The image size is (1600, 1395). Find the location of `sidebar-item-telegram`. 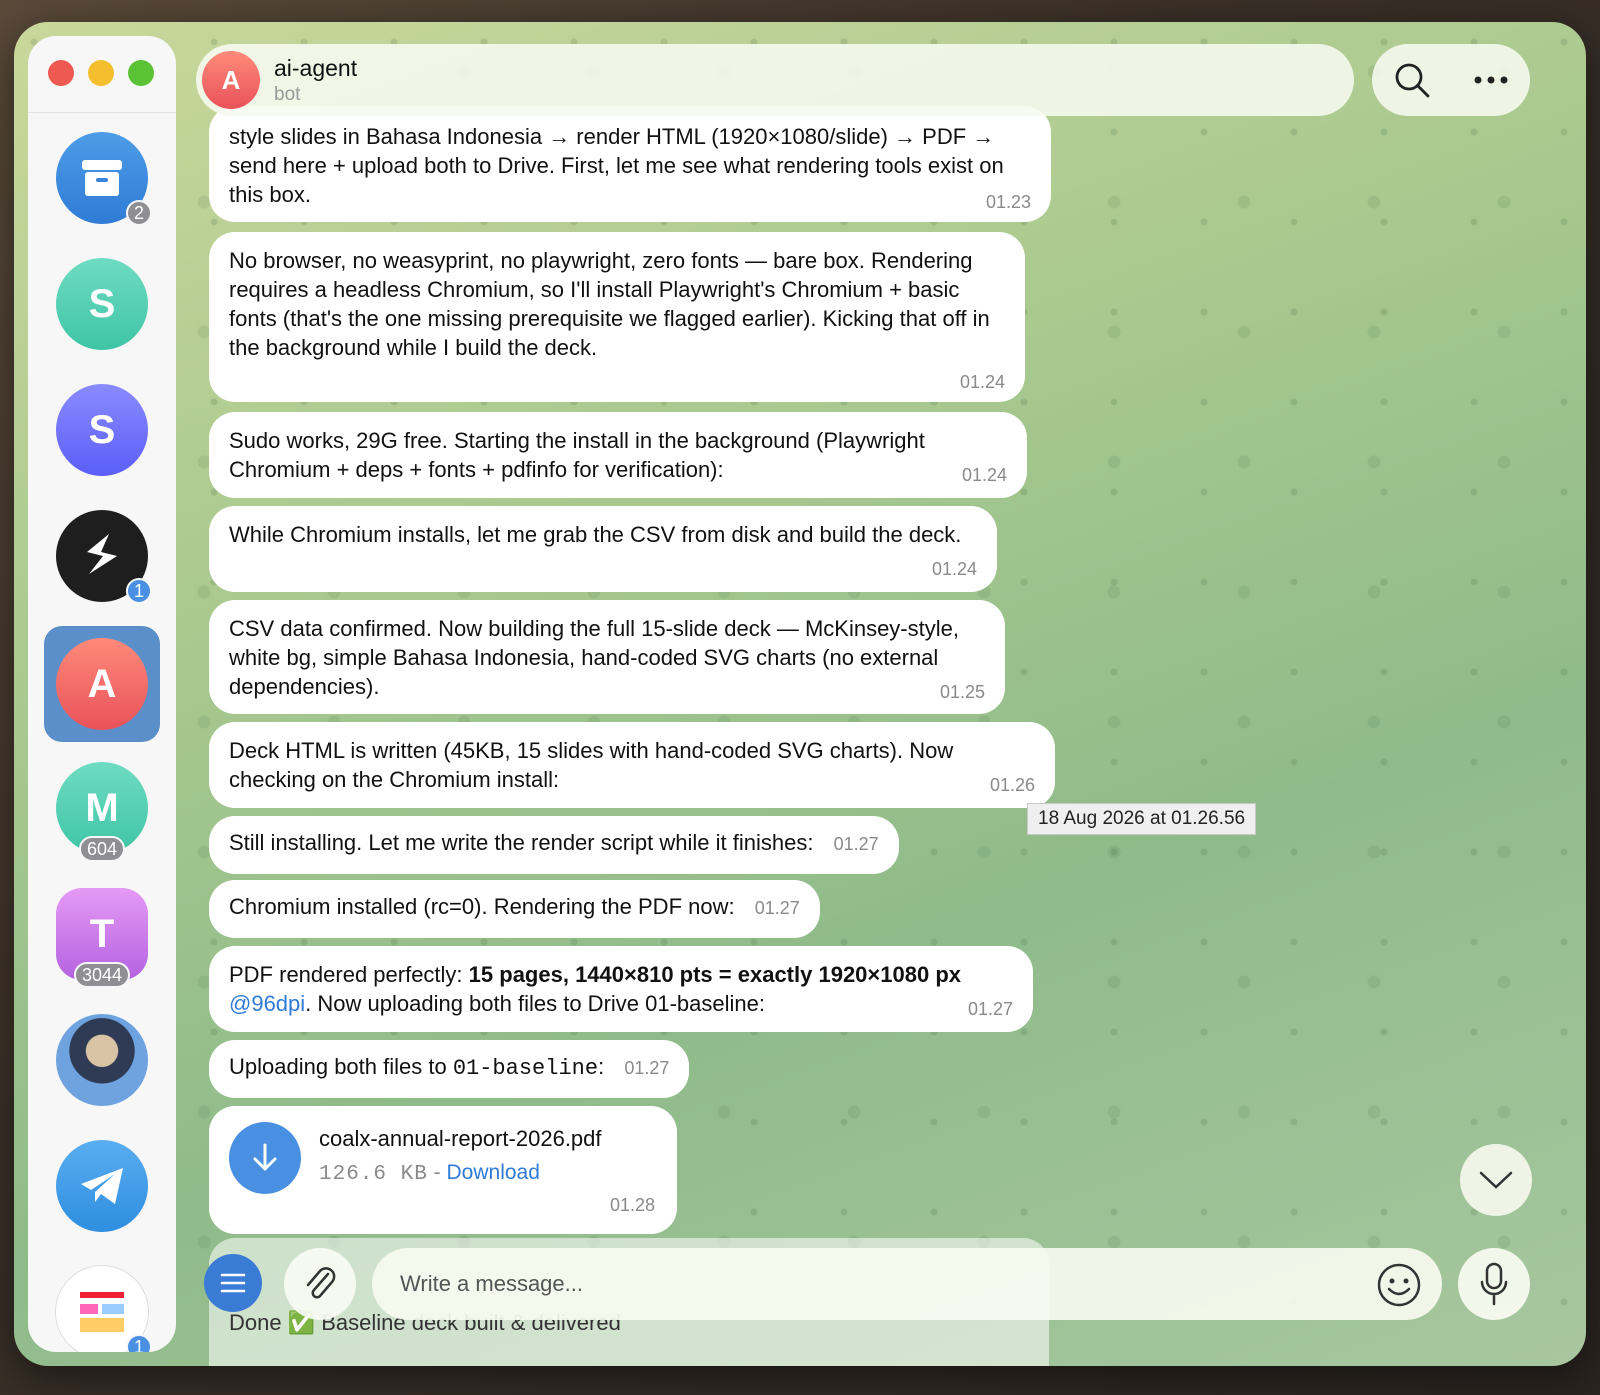

sidebar-item-telegram is located at coordinates (102, 1186).